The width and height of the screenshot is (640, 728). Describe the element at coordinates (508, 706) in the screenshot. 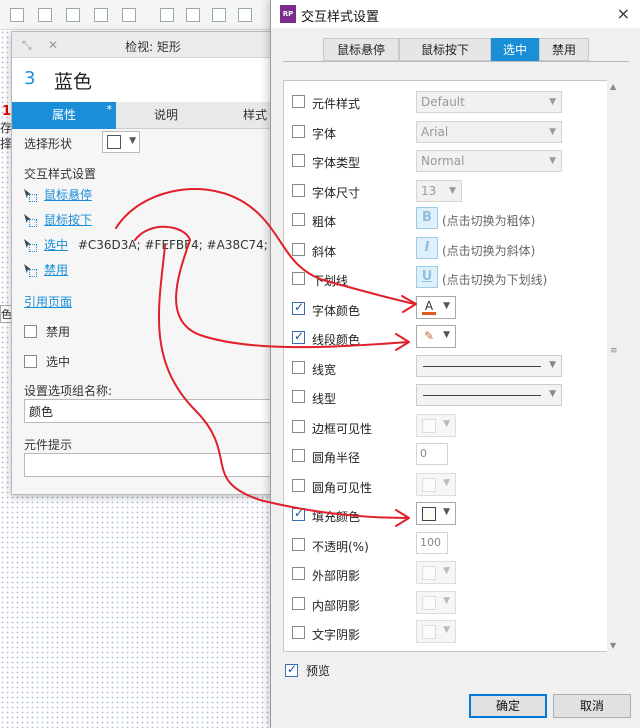

I see `ok-button: 确定` at that location.